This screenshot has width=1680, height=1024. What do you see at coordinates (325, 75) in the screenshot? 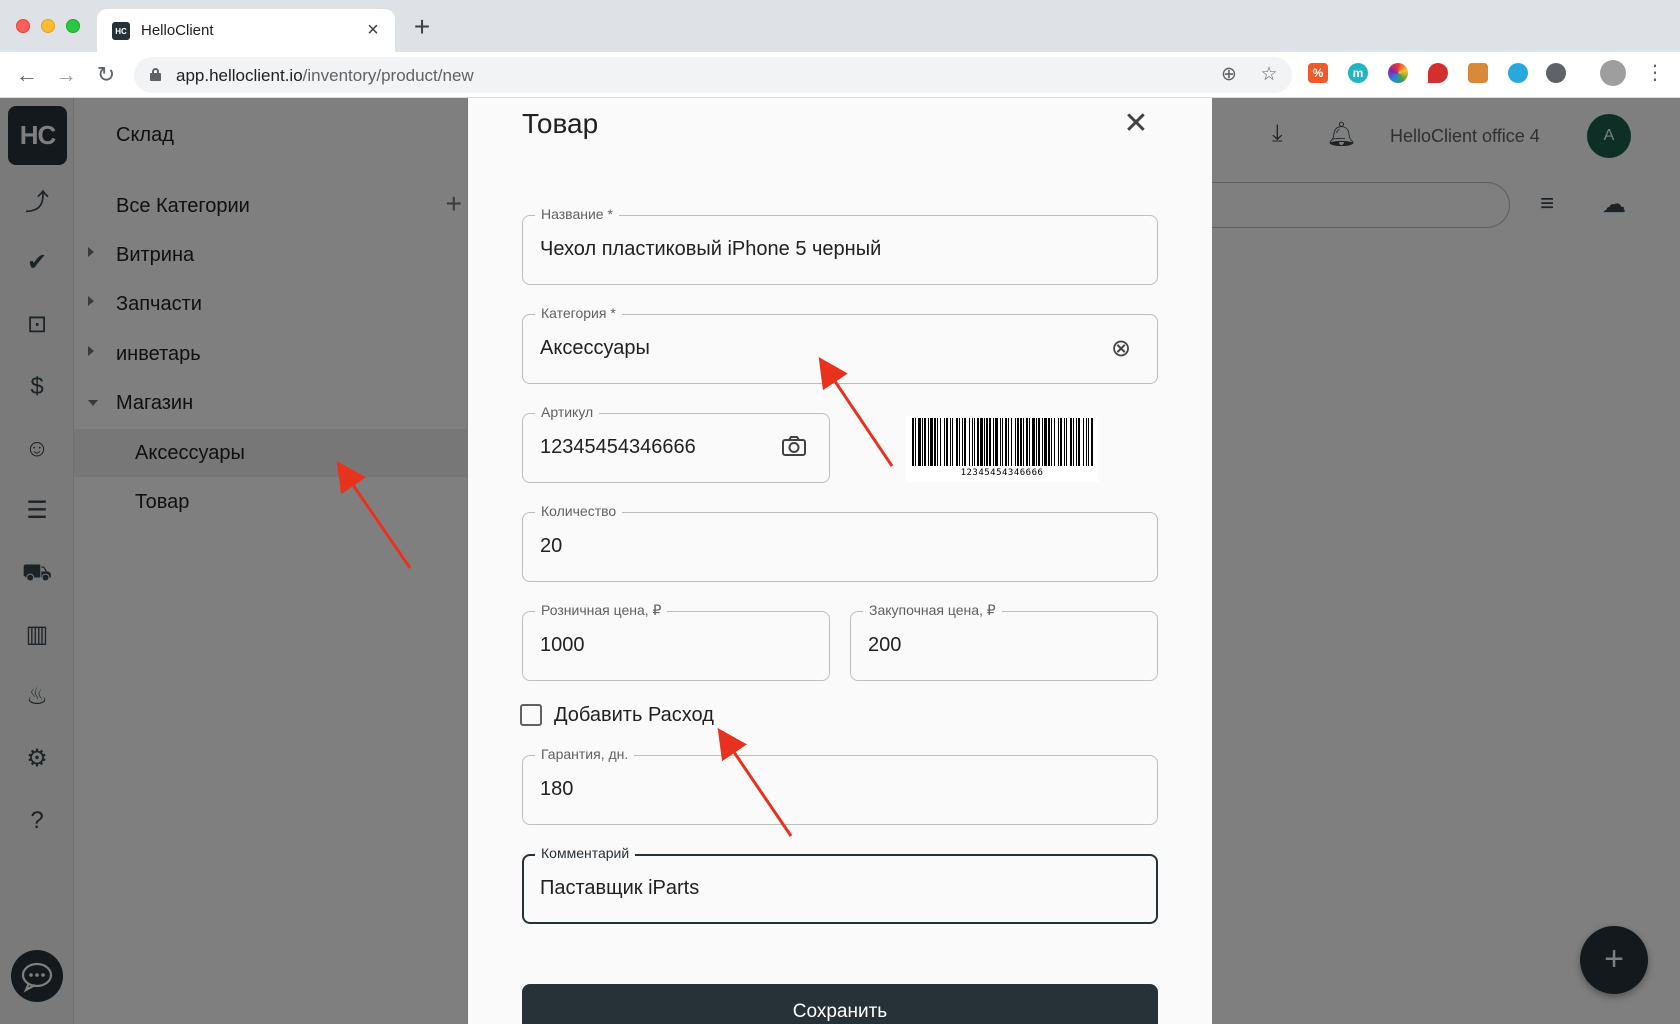
I see `url-text: app.helloclient.io/inventory/product/new` at bounding box center [325, 75].